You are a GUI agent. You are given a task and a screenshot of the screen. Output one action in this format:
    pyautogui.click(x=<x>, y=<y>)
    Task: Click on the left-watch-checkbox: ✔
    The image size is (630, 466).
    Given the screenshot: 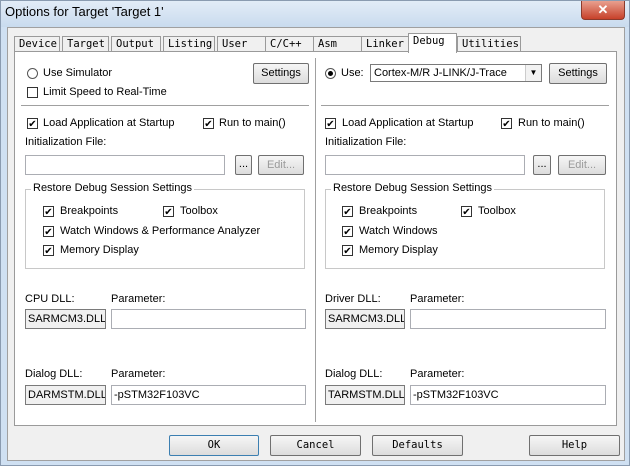 What is the action you would take?
    pyautogui.click(x=48, y=232)
    